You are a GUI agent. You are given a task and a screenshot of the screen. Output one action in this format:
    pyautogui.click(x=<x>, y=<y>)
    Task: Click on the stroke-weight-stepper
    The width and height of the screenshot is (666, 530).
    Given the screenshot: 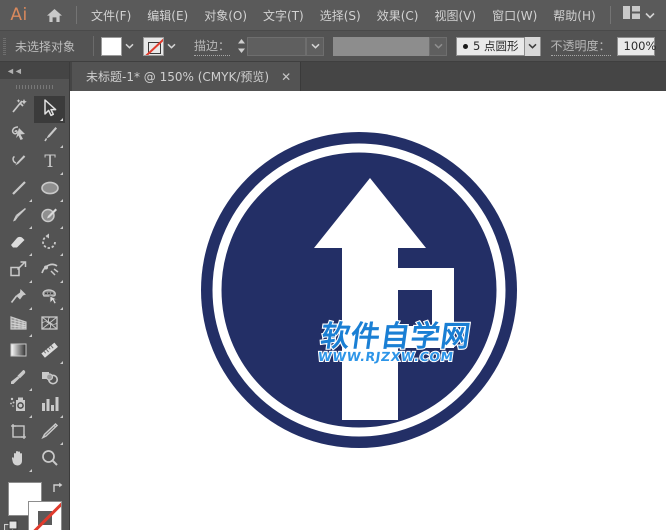 What is the action you would take?
    pyautogui.click(x=241, y=46)
    